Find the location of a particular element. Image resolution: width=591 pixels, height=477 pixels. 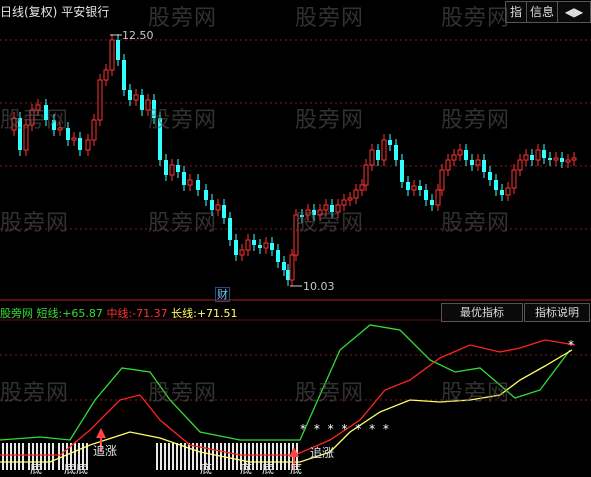

zhui-zhang-label-1: 追涨 is located at coordinates (105, 451).